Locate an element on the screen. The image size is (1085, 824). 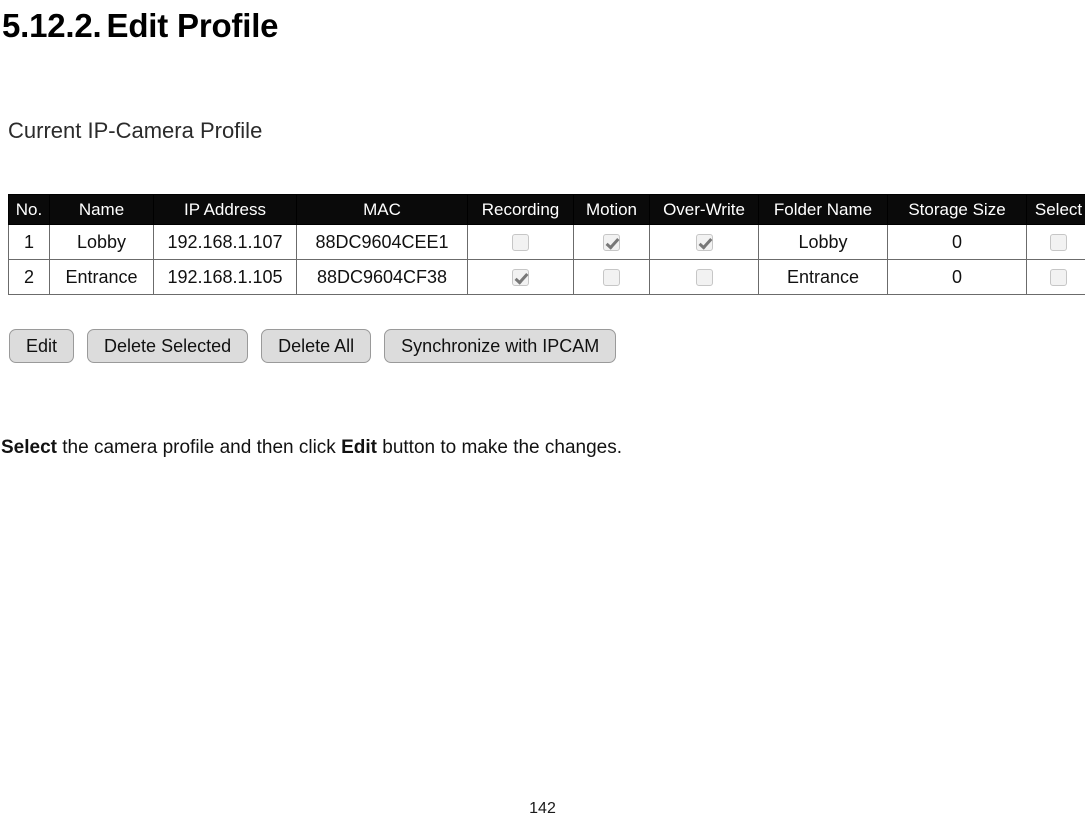
column-header-over-write: Over-Write is located at coordinates (704, 209).